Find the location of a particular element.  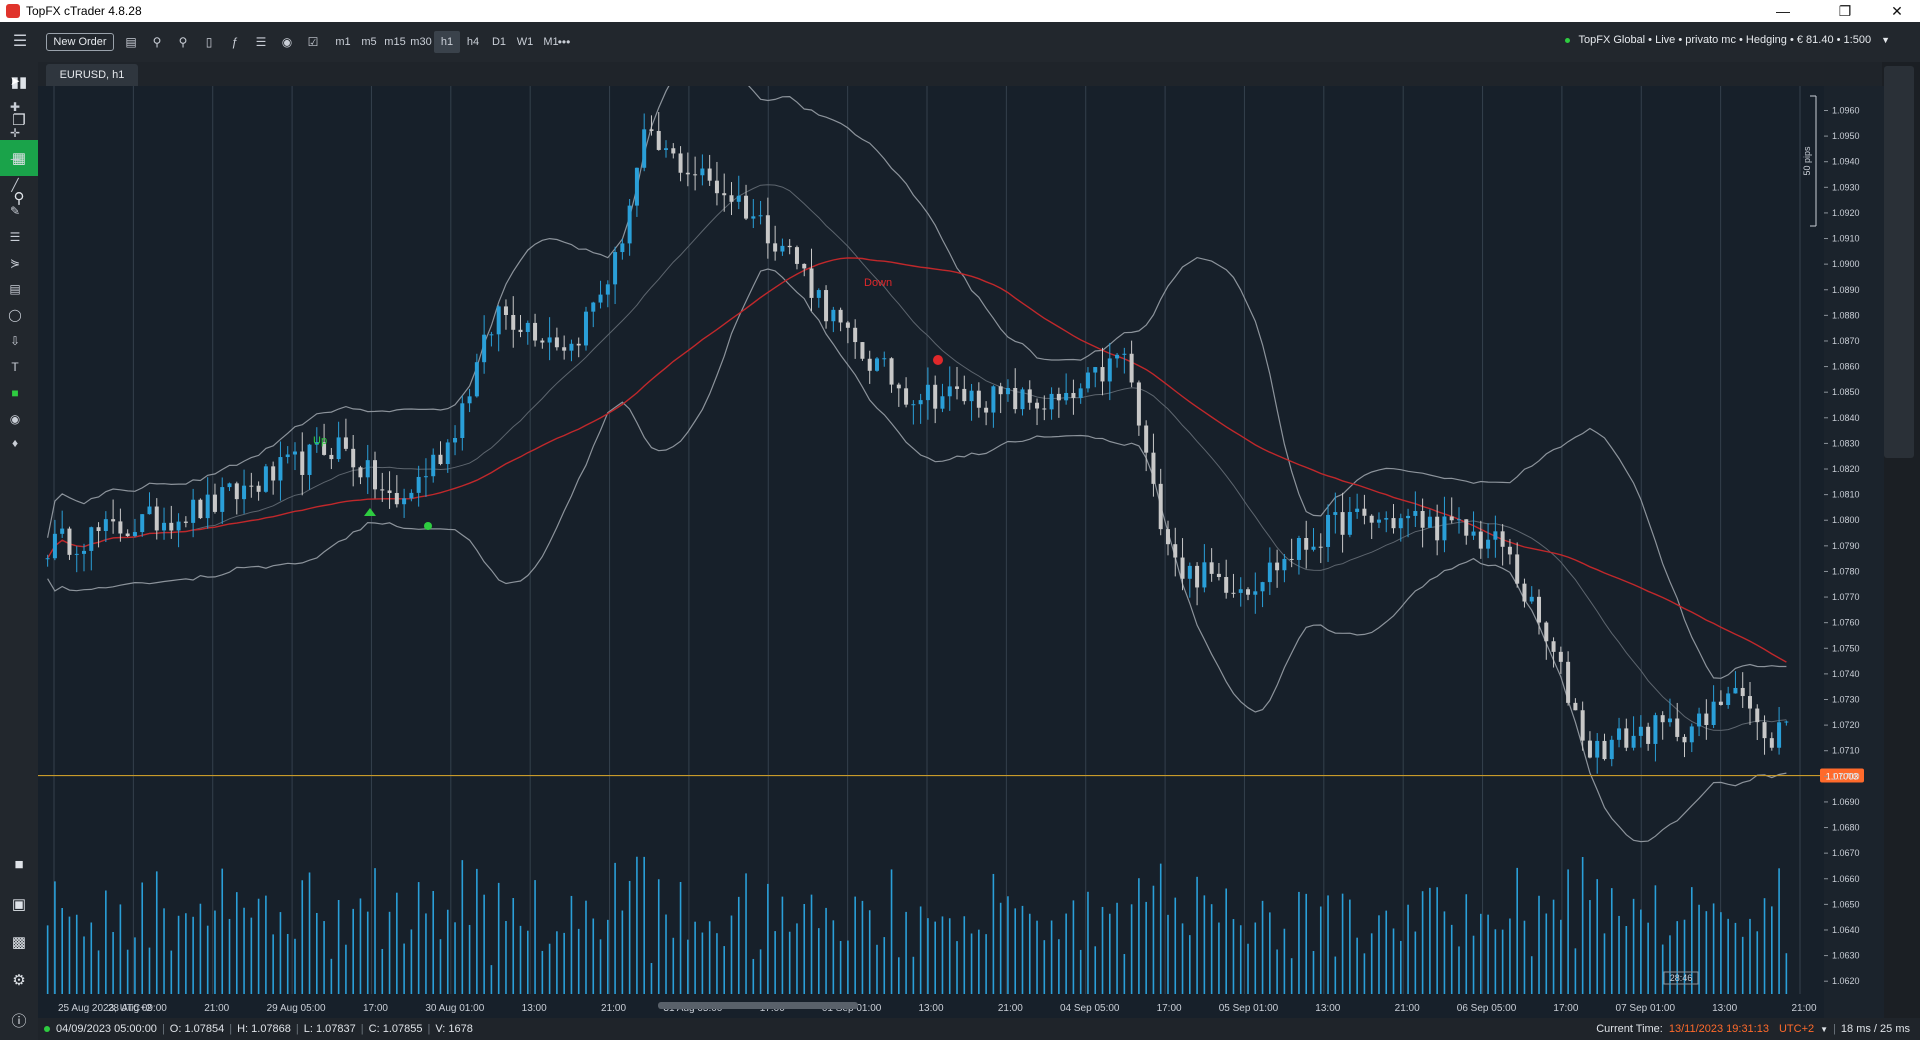

indicators-icon: ƒ is located at coordinates (235, 42).